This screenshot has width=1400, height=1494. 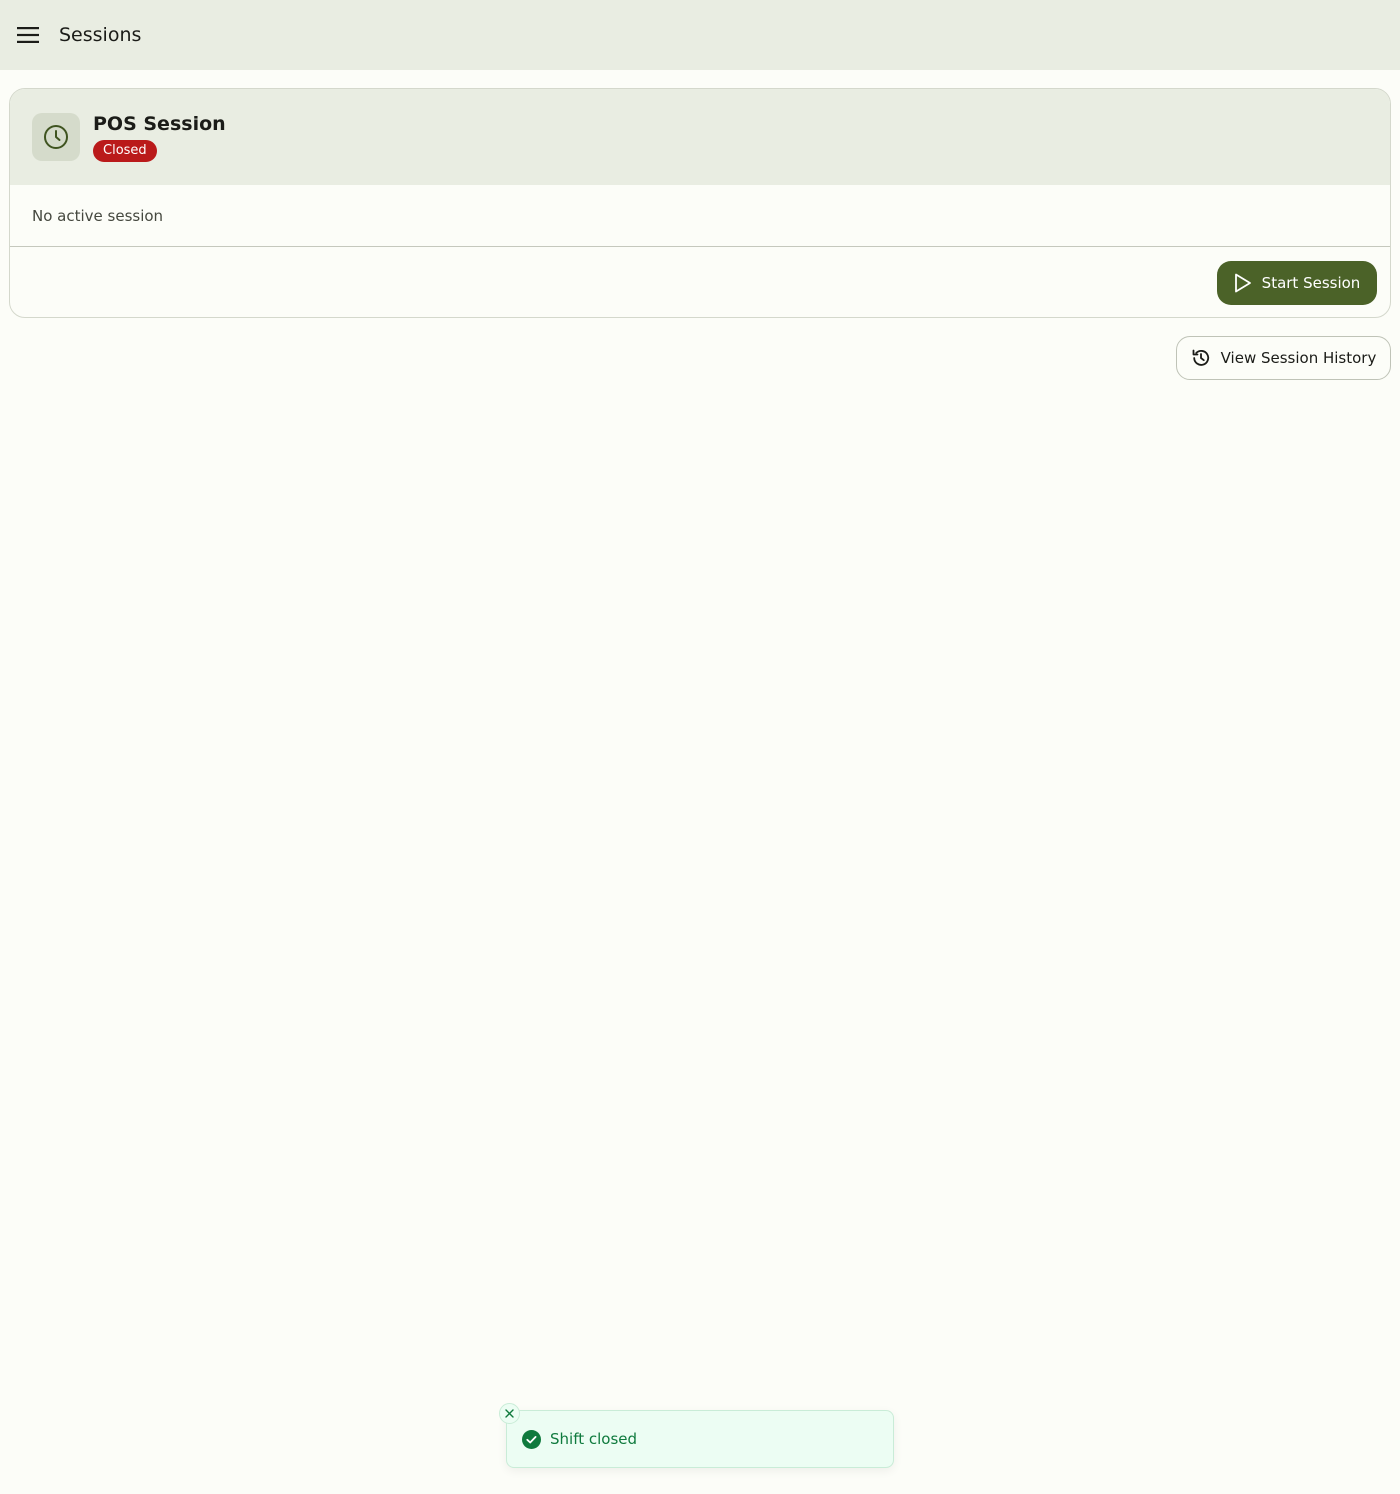 I want to click on toast-notification: Shift closed, so click(x=700, y=1439).